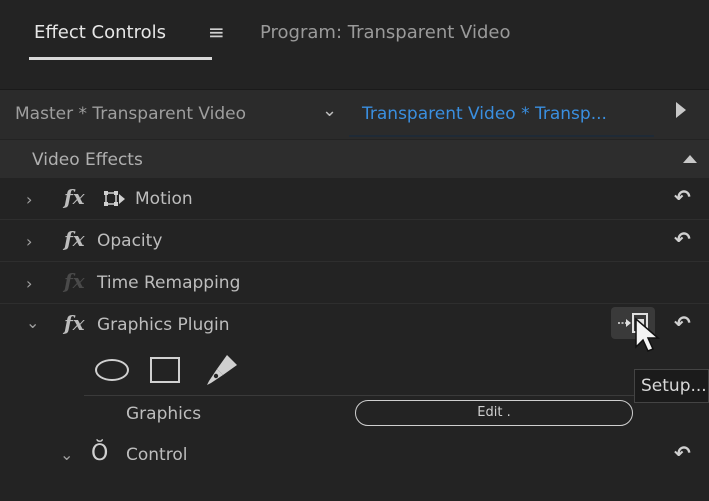 This screenshot has width=709, height=501. Describe the element at coordinates (112, 370) in the screenshot. I see `ellipse-tool-icon` at that location.